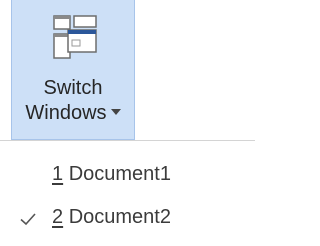  I want to click on switch-windows-icon, so click(75, 37).